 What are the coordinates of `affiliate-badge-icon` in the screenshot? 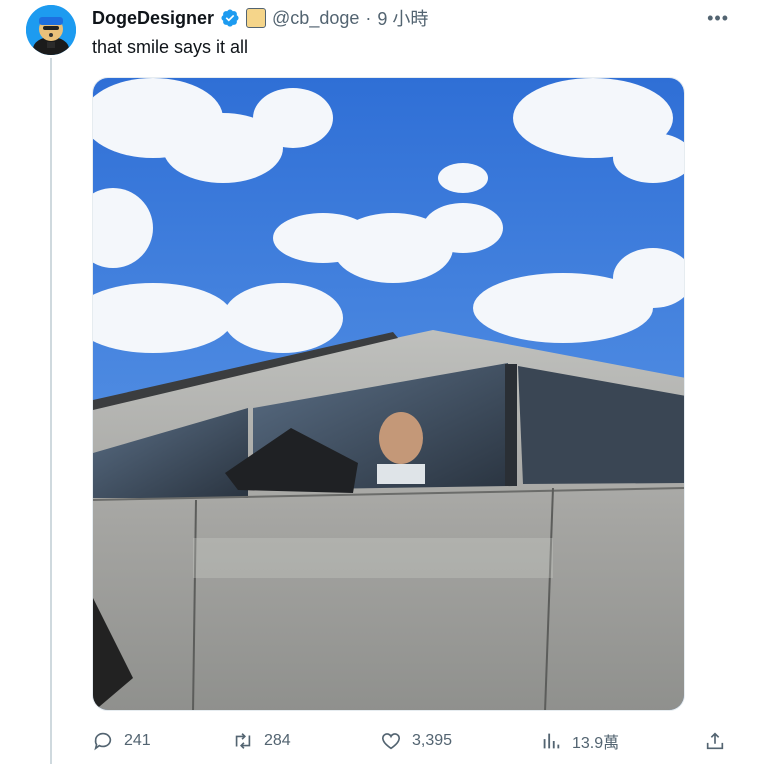 It's located at (256, 18).